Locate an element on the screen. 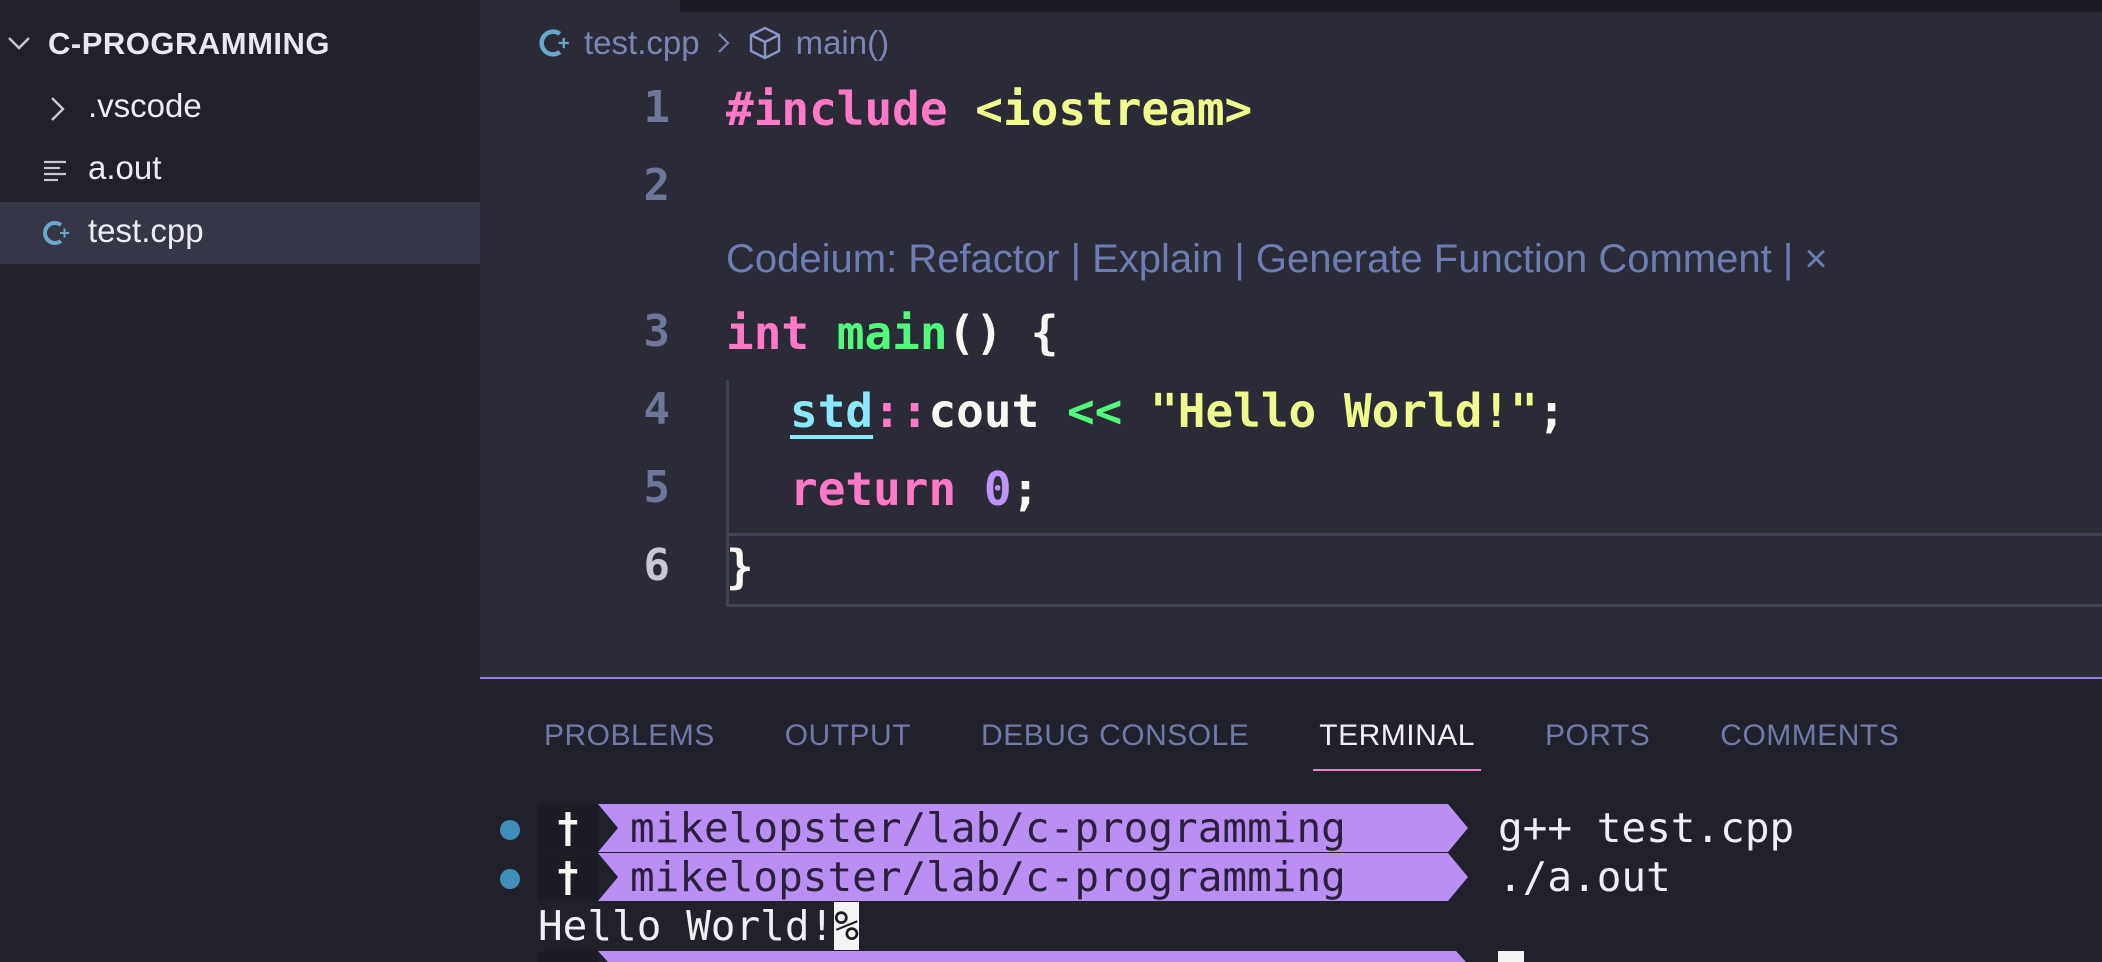 The width and height of the screenshot is (2102, 962). explorer-root-folder: C-PROGRAMMING is located at coordinates (240, 43).